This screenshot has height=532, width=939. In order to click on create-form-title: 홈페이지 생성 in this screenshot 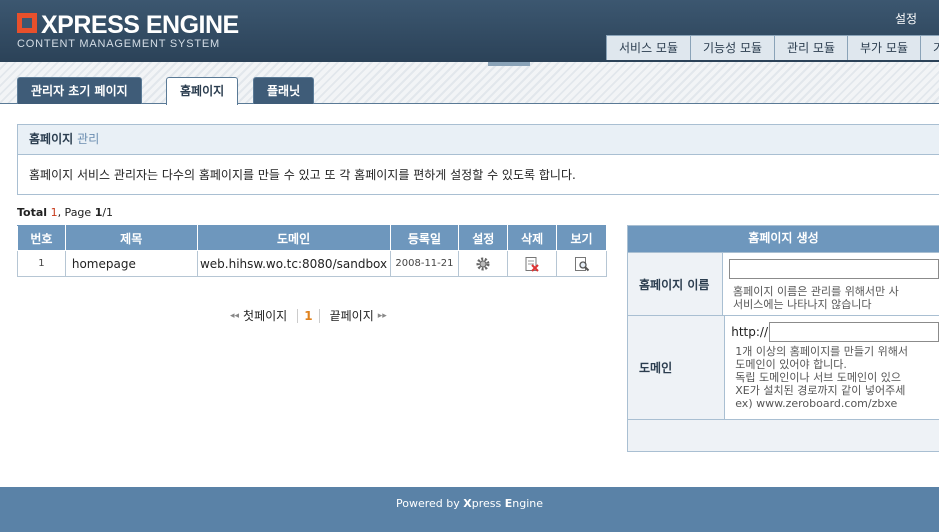, I will do `click(783, 239)`.